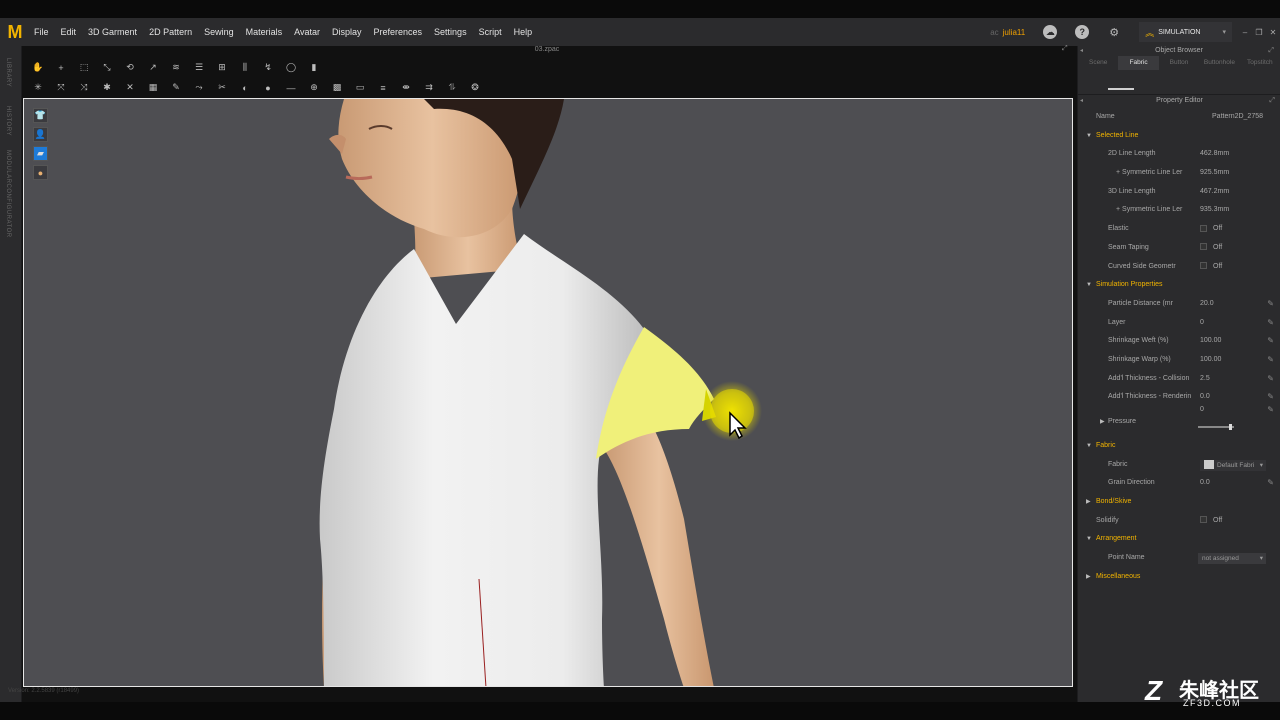 This screenshot has width=1280, height=720. I want to click on menu-sewing: Sewing, so click(219, 32).